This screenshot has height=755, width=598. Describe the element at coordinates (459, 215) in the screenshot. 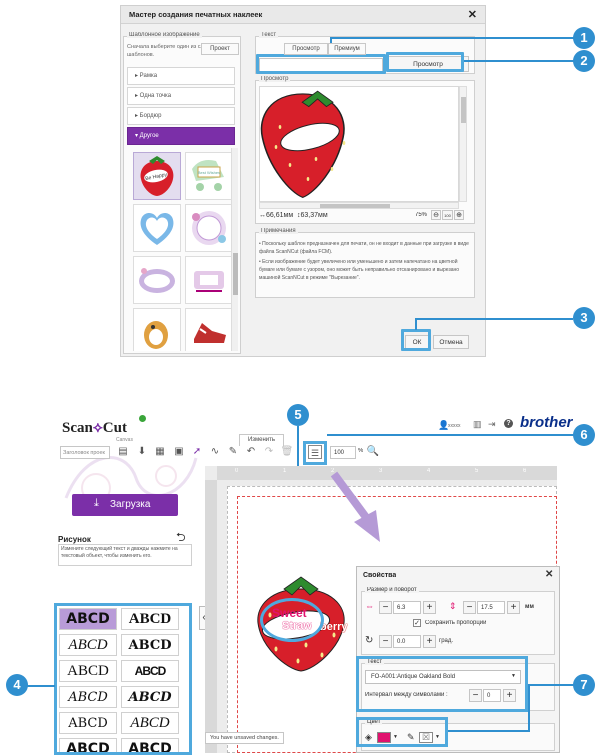

I see `zoom-in-icon: ⊕` at that location.